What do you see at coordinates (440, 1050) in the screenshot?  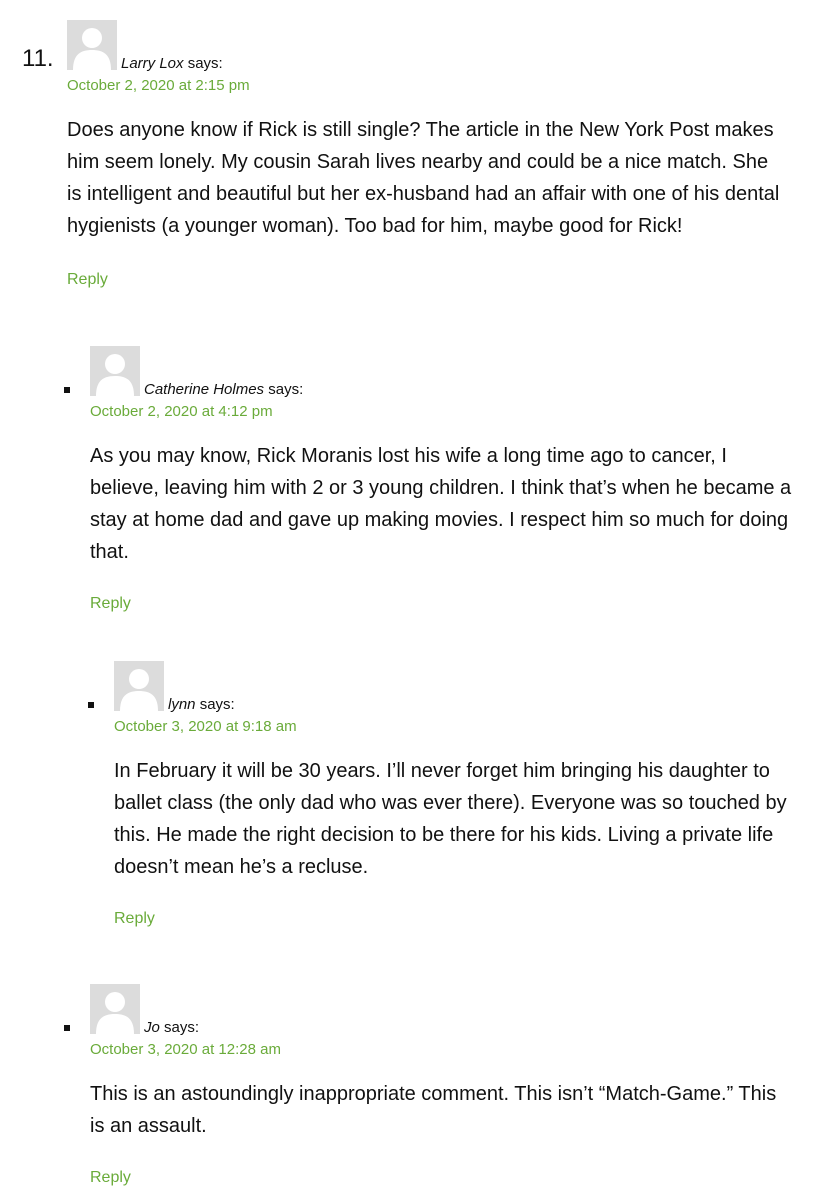 I see `comment-date-link: October 3, 2020 at 12:28 am` at bounding box center [440, 1050].